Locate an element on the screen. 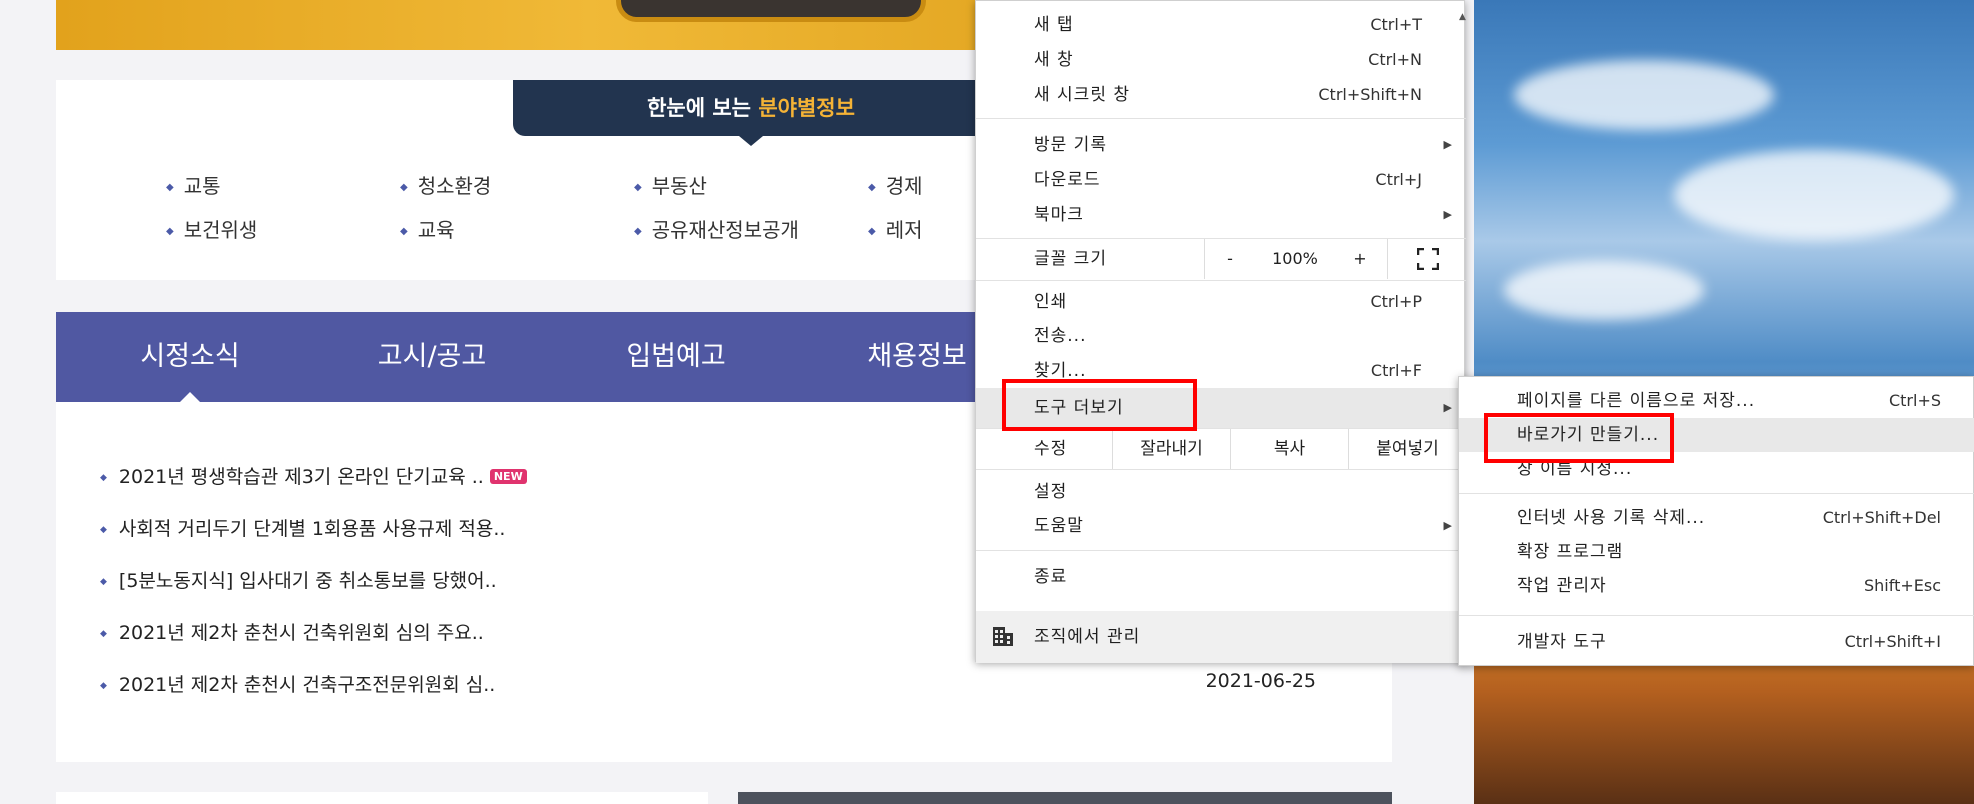 The width and height of the screenshot is (1974, 804). menu-new-window: 새 창 Ctrl+N is located at coordinates (1221, 60).